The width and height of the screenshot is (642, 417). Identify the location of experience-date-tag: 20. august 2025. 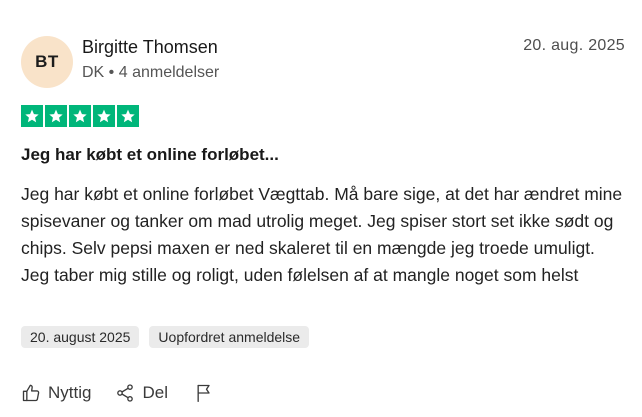
(80, 337).